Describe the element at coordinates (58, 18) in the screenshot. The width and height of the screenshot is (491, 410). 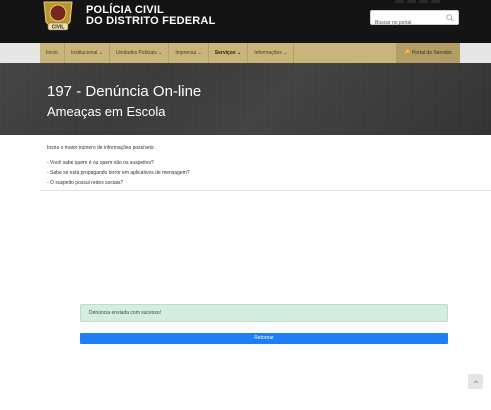
I see `police-badge-logo: CIVIL` at that location.